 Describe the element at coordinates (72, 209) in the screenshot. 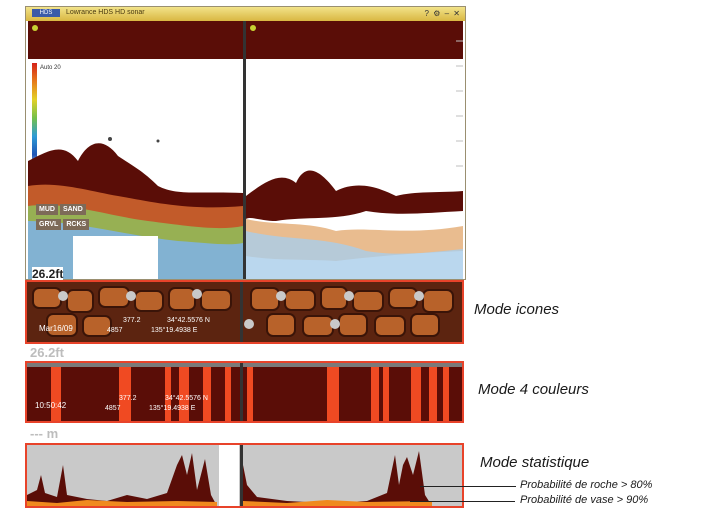

I see `legend-sand: SAND` at that location.